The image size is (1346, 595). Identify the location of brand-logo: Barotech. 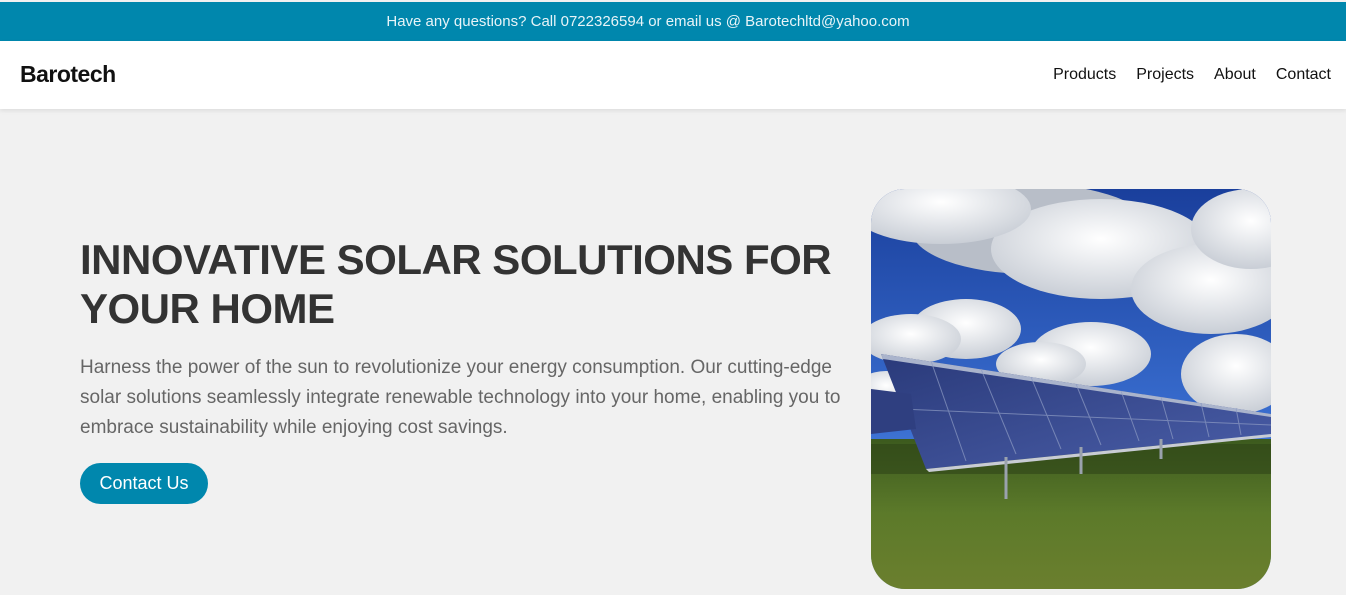
(68, 74).